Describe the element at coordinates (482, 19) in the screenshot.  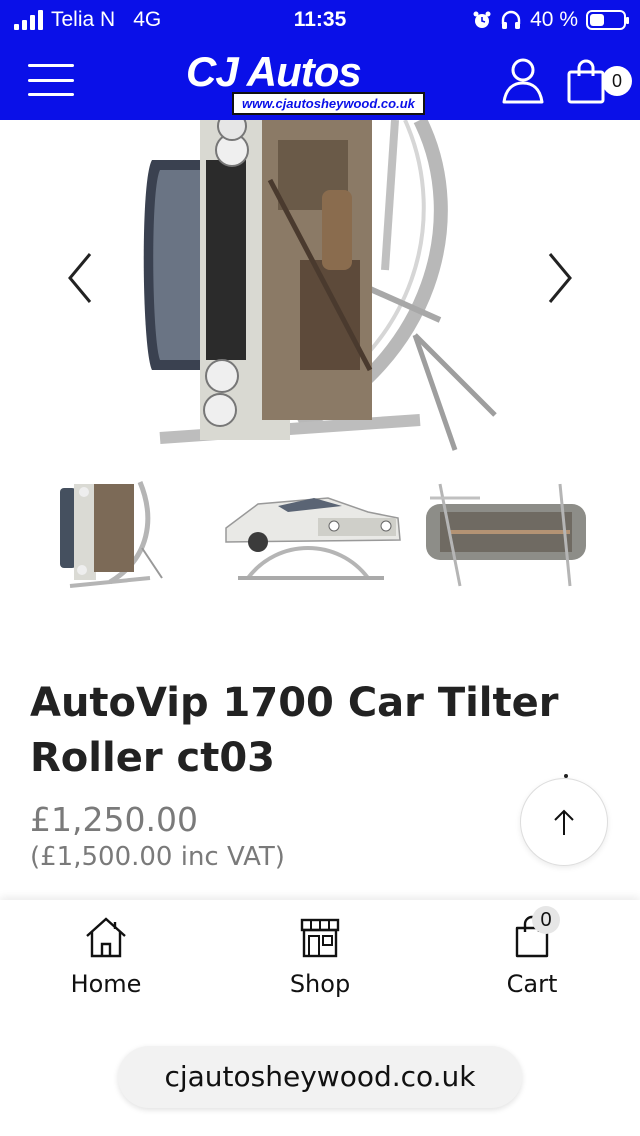
I see `alarm-icon` at that location.